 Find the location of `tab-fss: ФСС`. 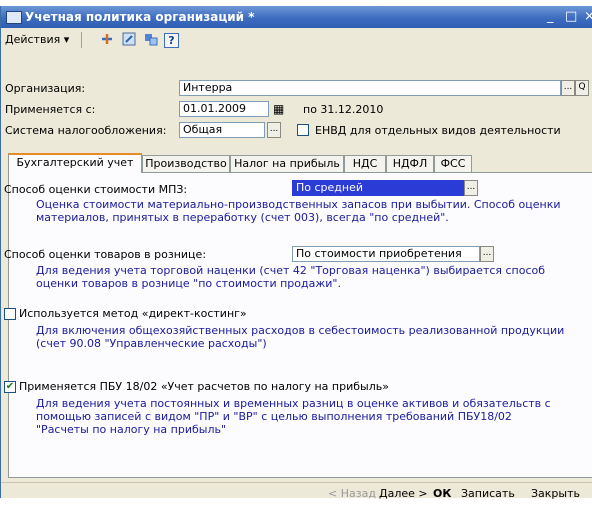

tab-fss: ФСС is located at coordinates (453, 163).